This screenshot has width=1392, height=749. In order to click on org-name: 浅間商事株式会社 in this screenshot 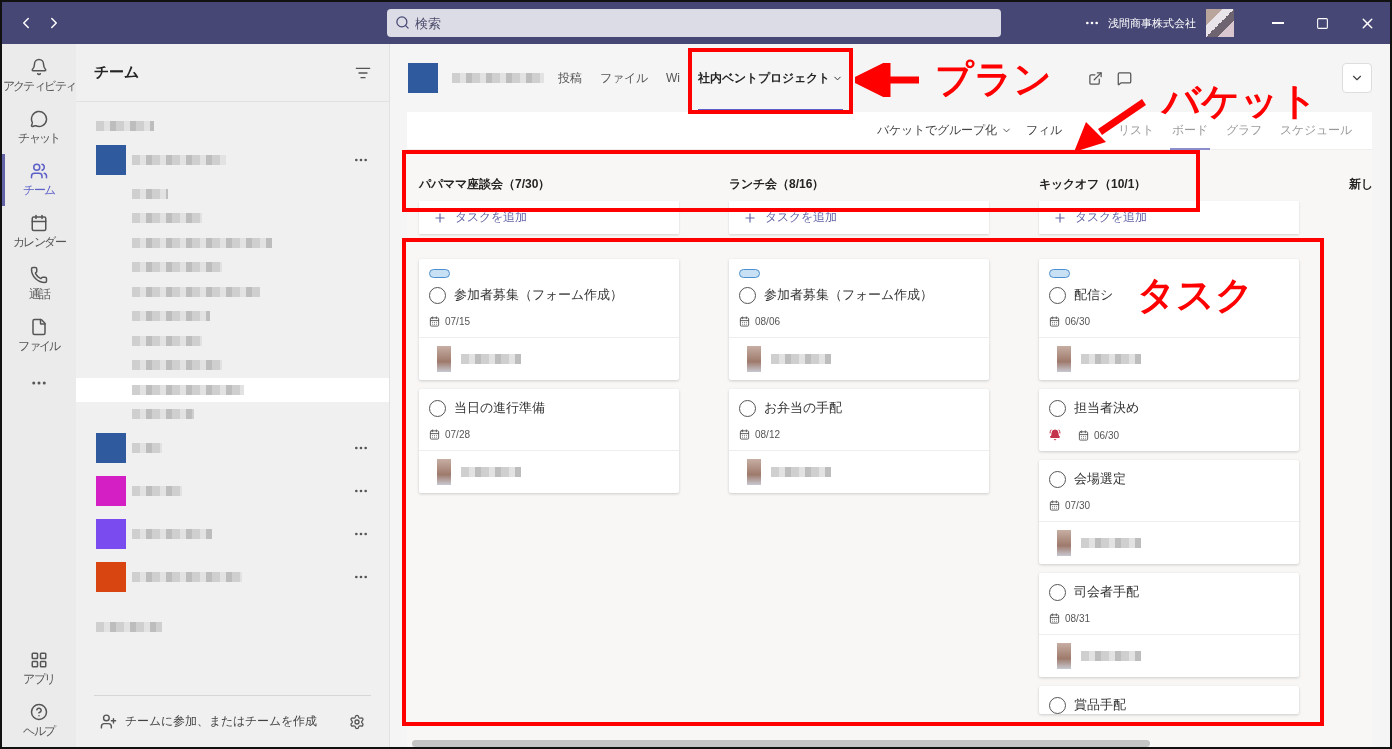, I will do `click(1152, 23)`.